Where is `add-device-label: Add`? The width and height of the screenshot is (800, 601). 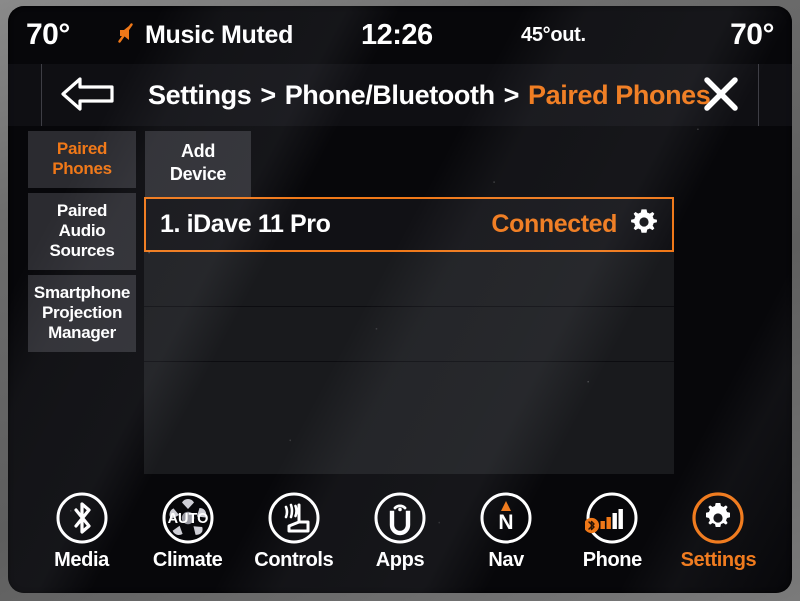
add-device-label: Add is located at coordinates (198, 151).